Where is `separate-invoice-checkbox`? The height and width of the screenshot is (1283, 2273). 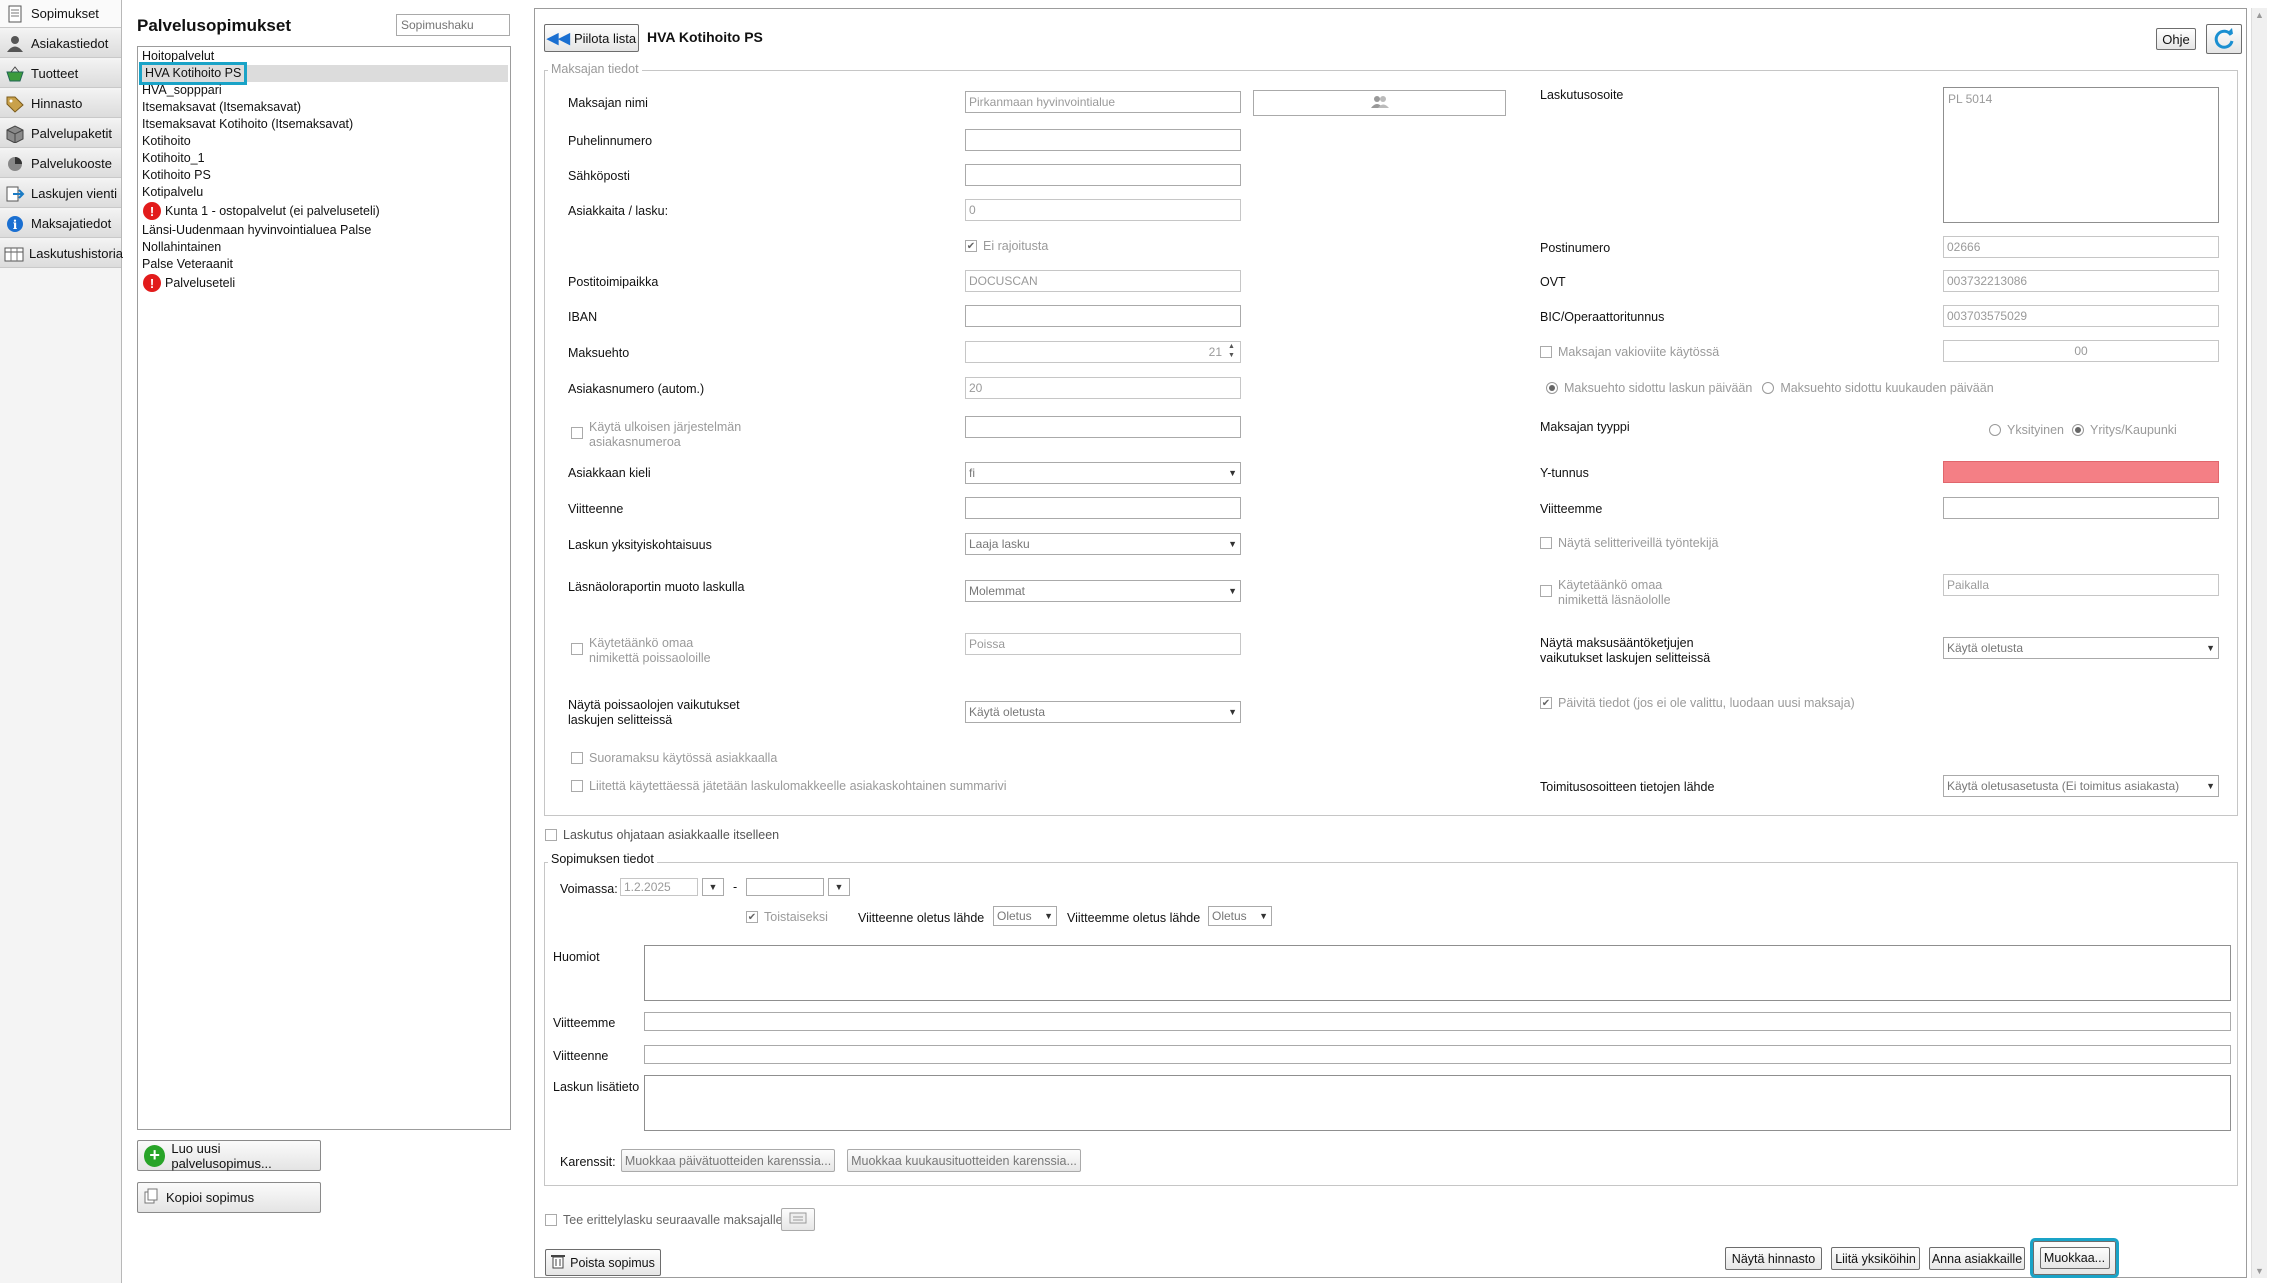 separate-invoice-checkbox is located at coordinates (551, 1220).